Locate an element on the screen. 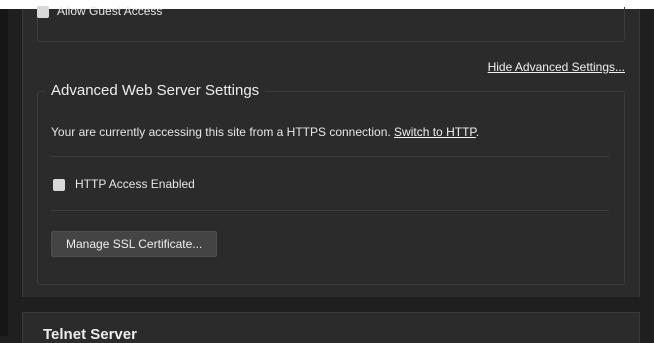 The height and width of the screenshot is (343, 654). advanced-web-server-title: Advanced Web Server Settings is located at coordinates (155, 90).